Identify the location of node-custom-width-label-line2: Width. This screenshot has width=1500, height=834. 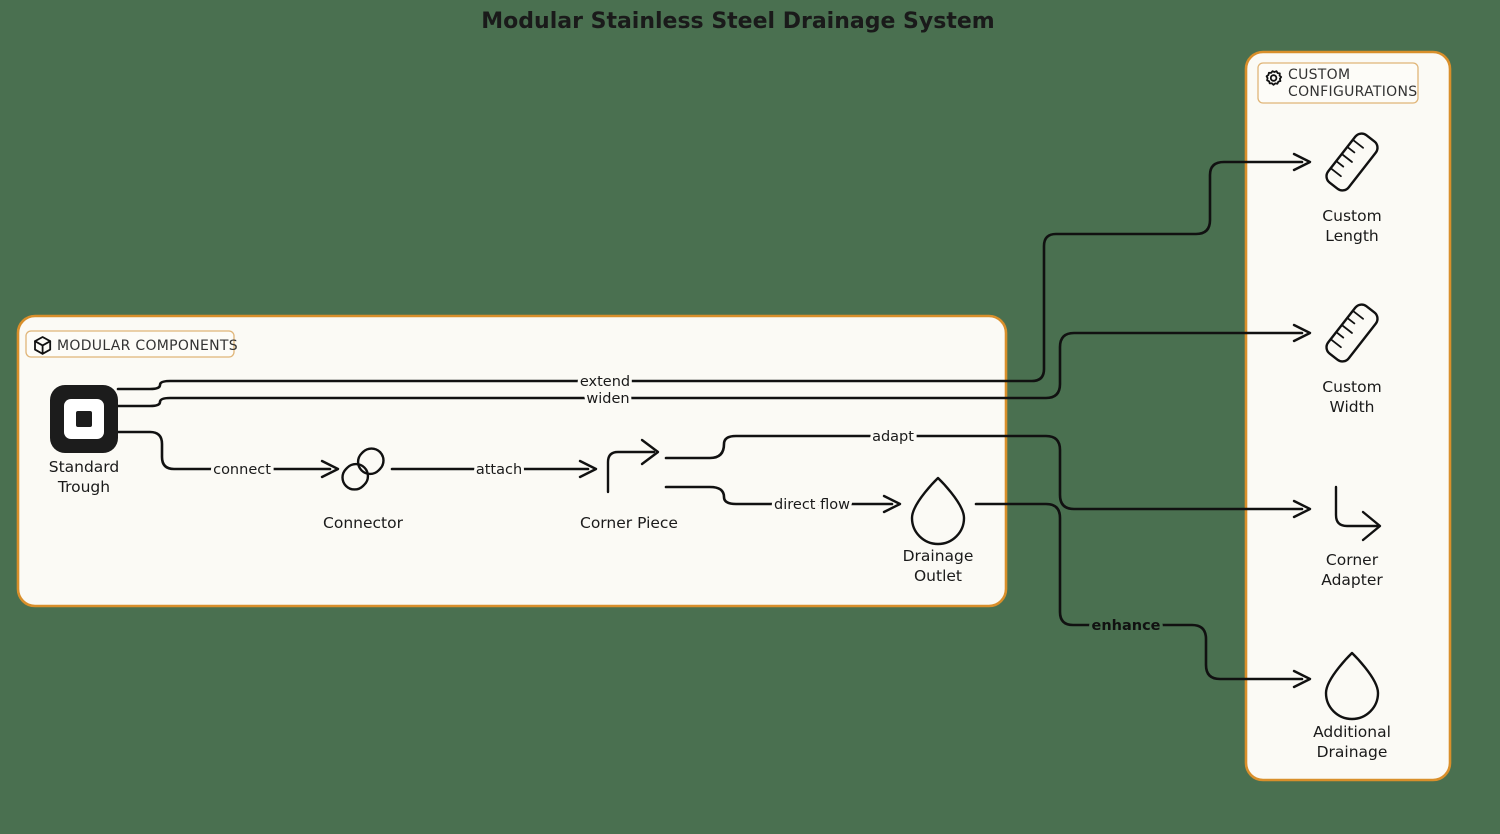
(1351, 407).